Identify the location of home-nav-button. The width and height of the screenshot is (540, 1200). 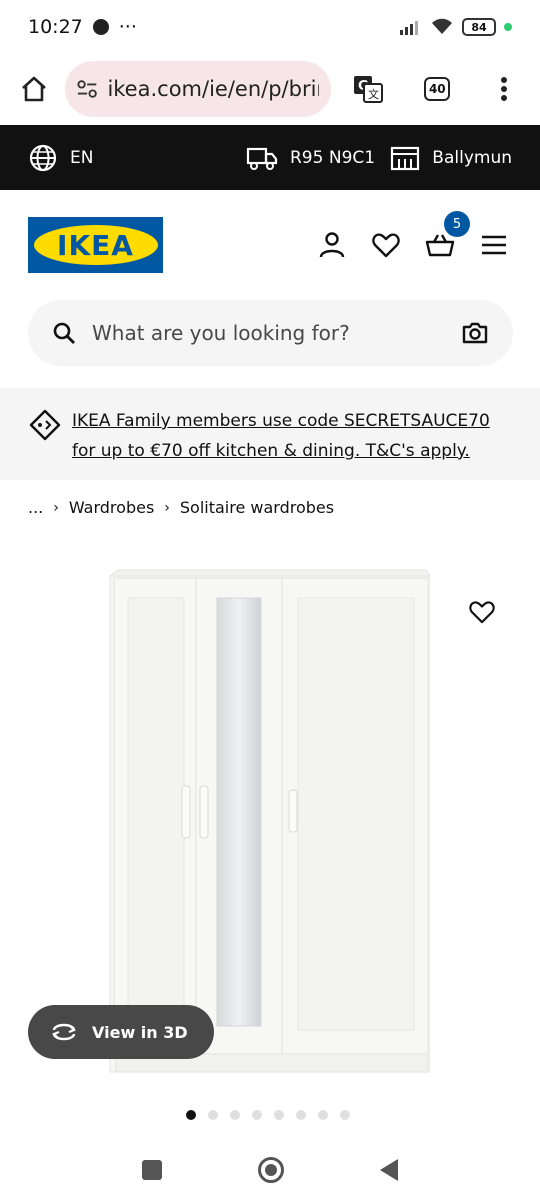
(271, 1170).